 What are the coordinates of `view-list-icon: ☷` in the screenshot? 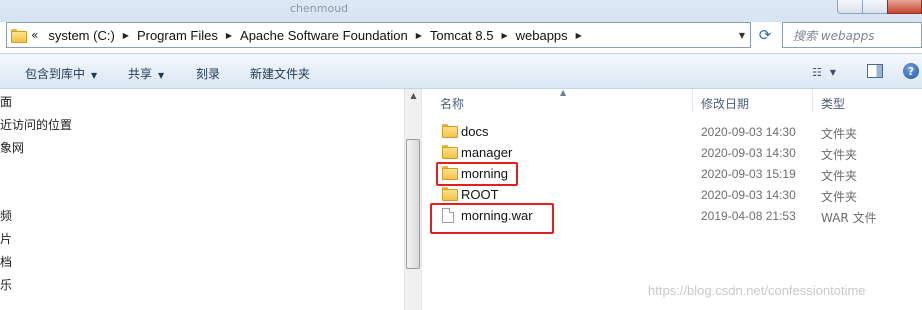 It's located at (817, 72).